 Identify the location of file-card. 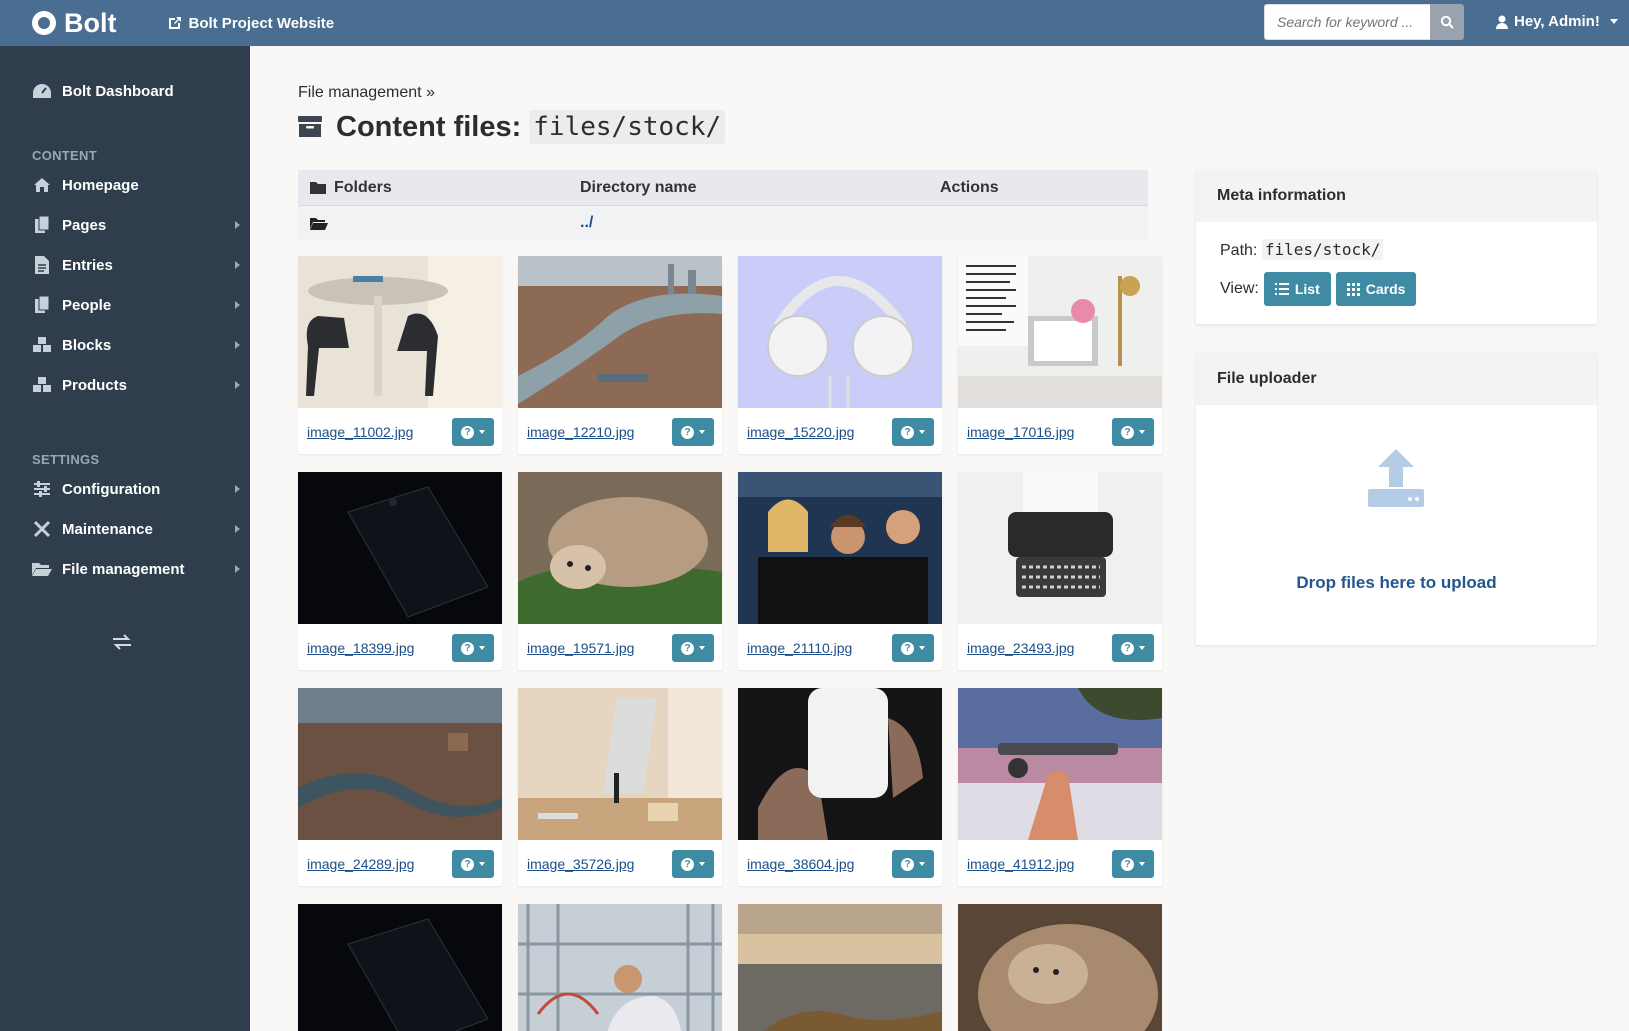
(1060, 967).